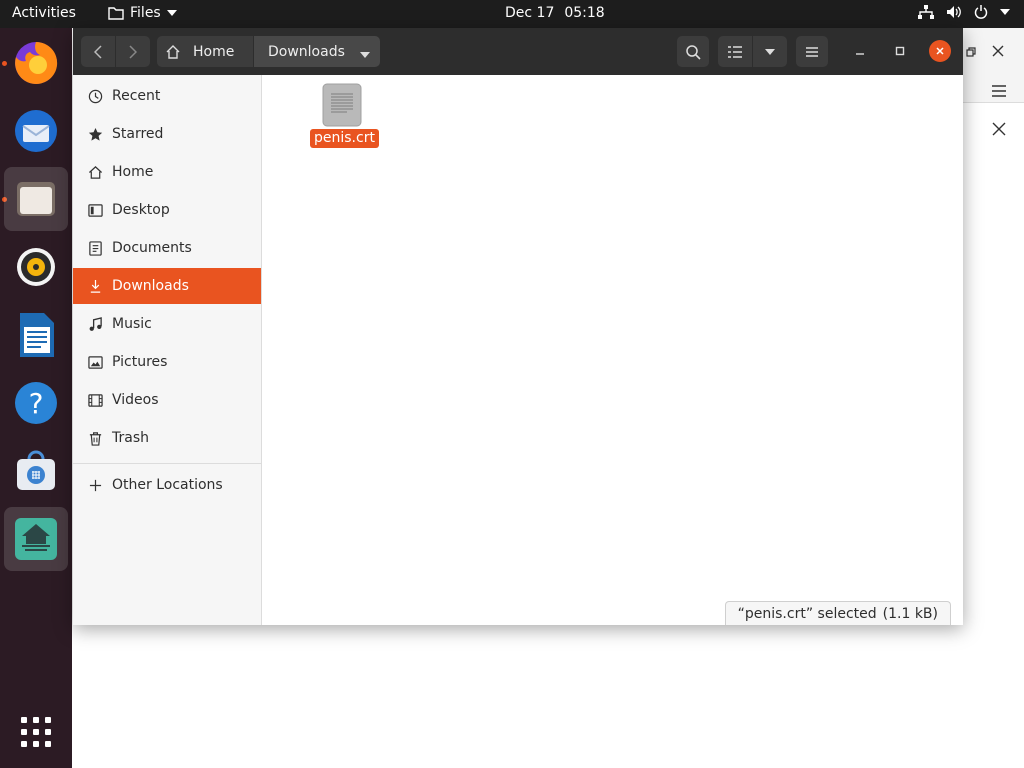  I want to click on dock-item-writer, so click(36, 335).